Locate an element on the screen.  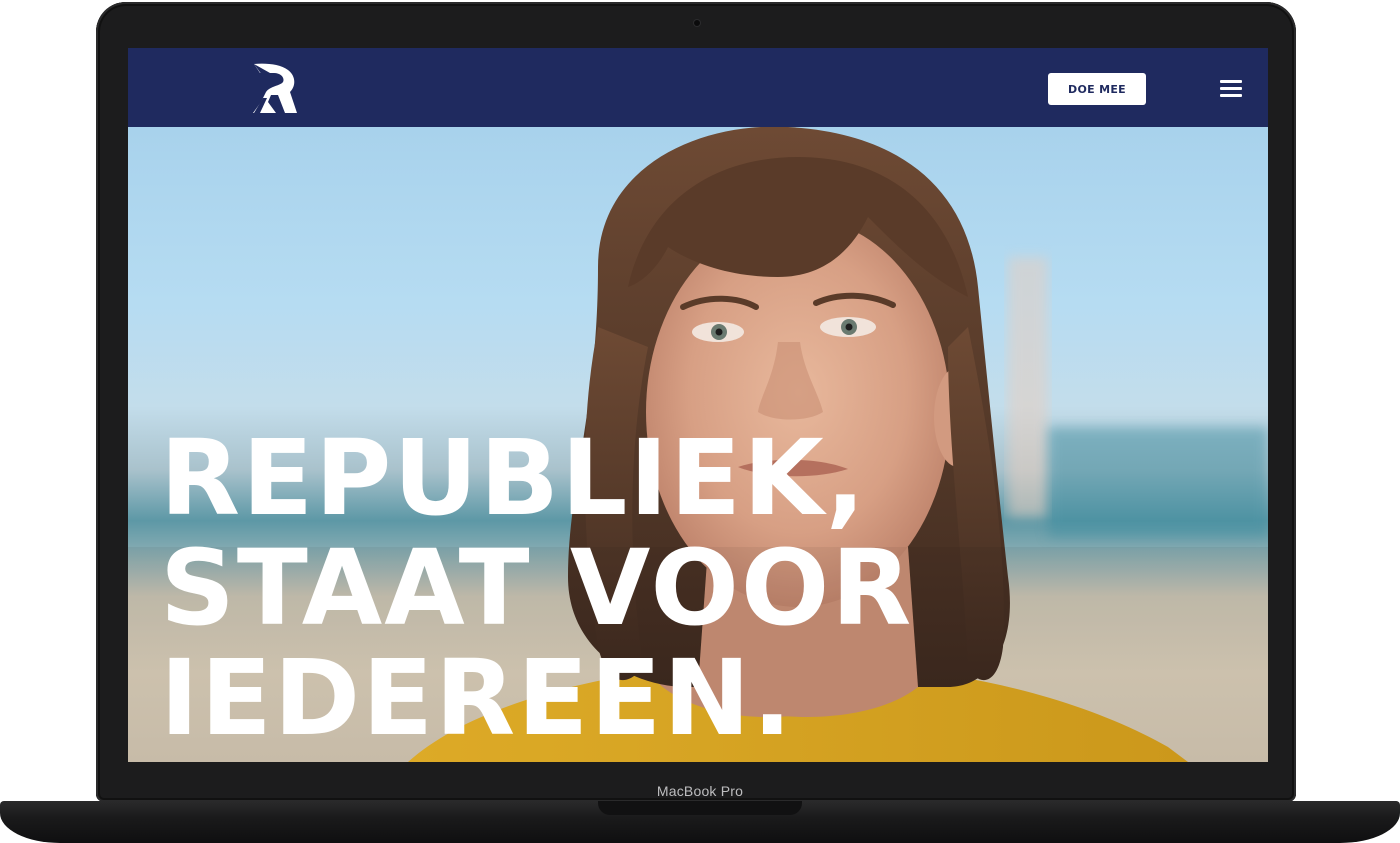
site-logo is located at coordinates (274, 88).